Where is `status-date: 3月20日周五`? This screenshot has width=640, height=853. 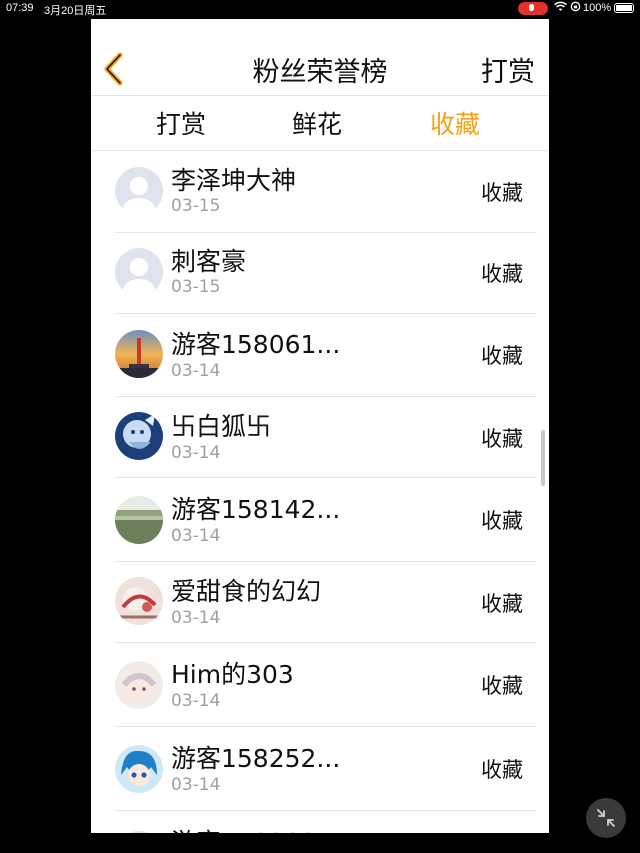
status-date: 3月20日周五 is located at coordinates (75, 11).